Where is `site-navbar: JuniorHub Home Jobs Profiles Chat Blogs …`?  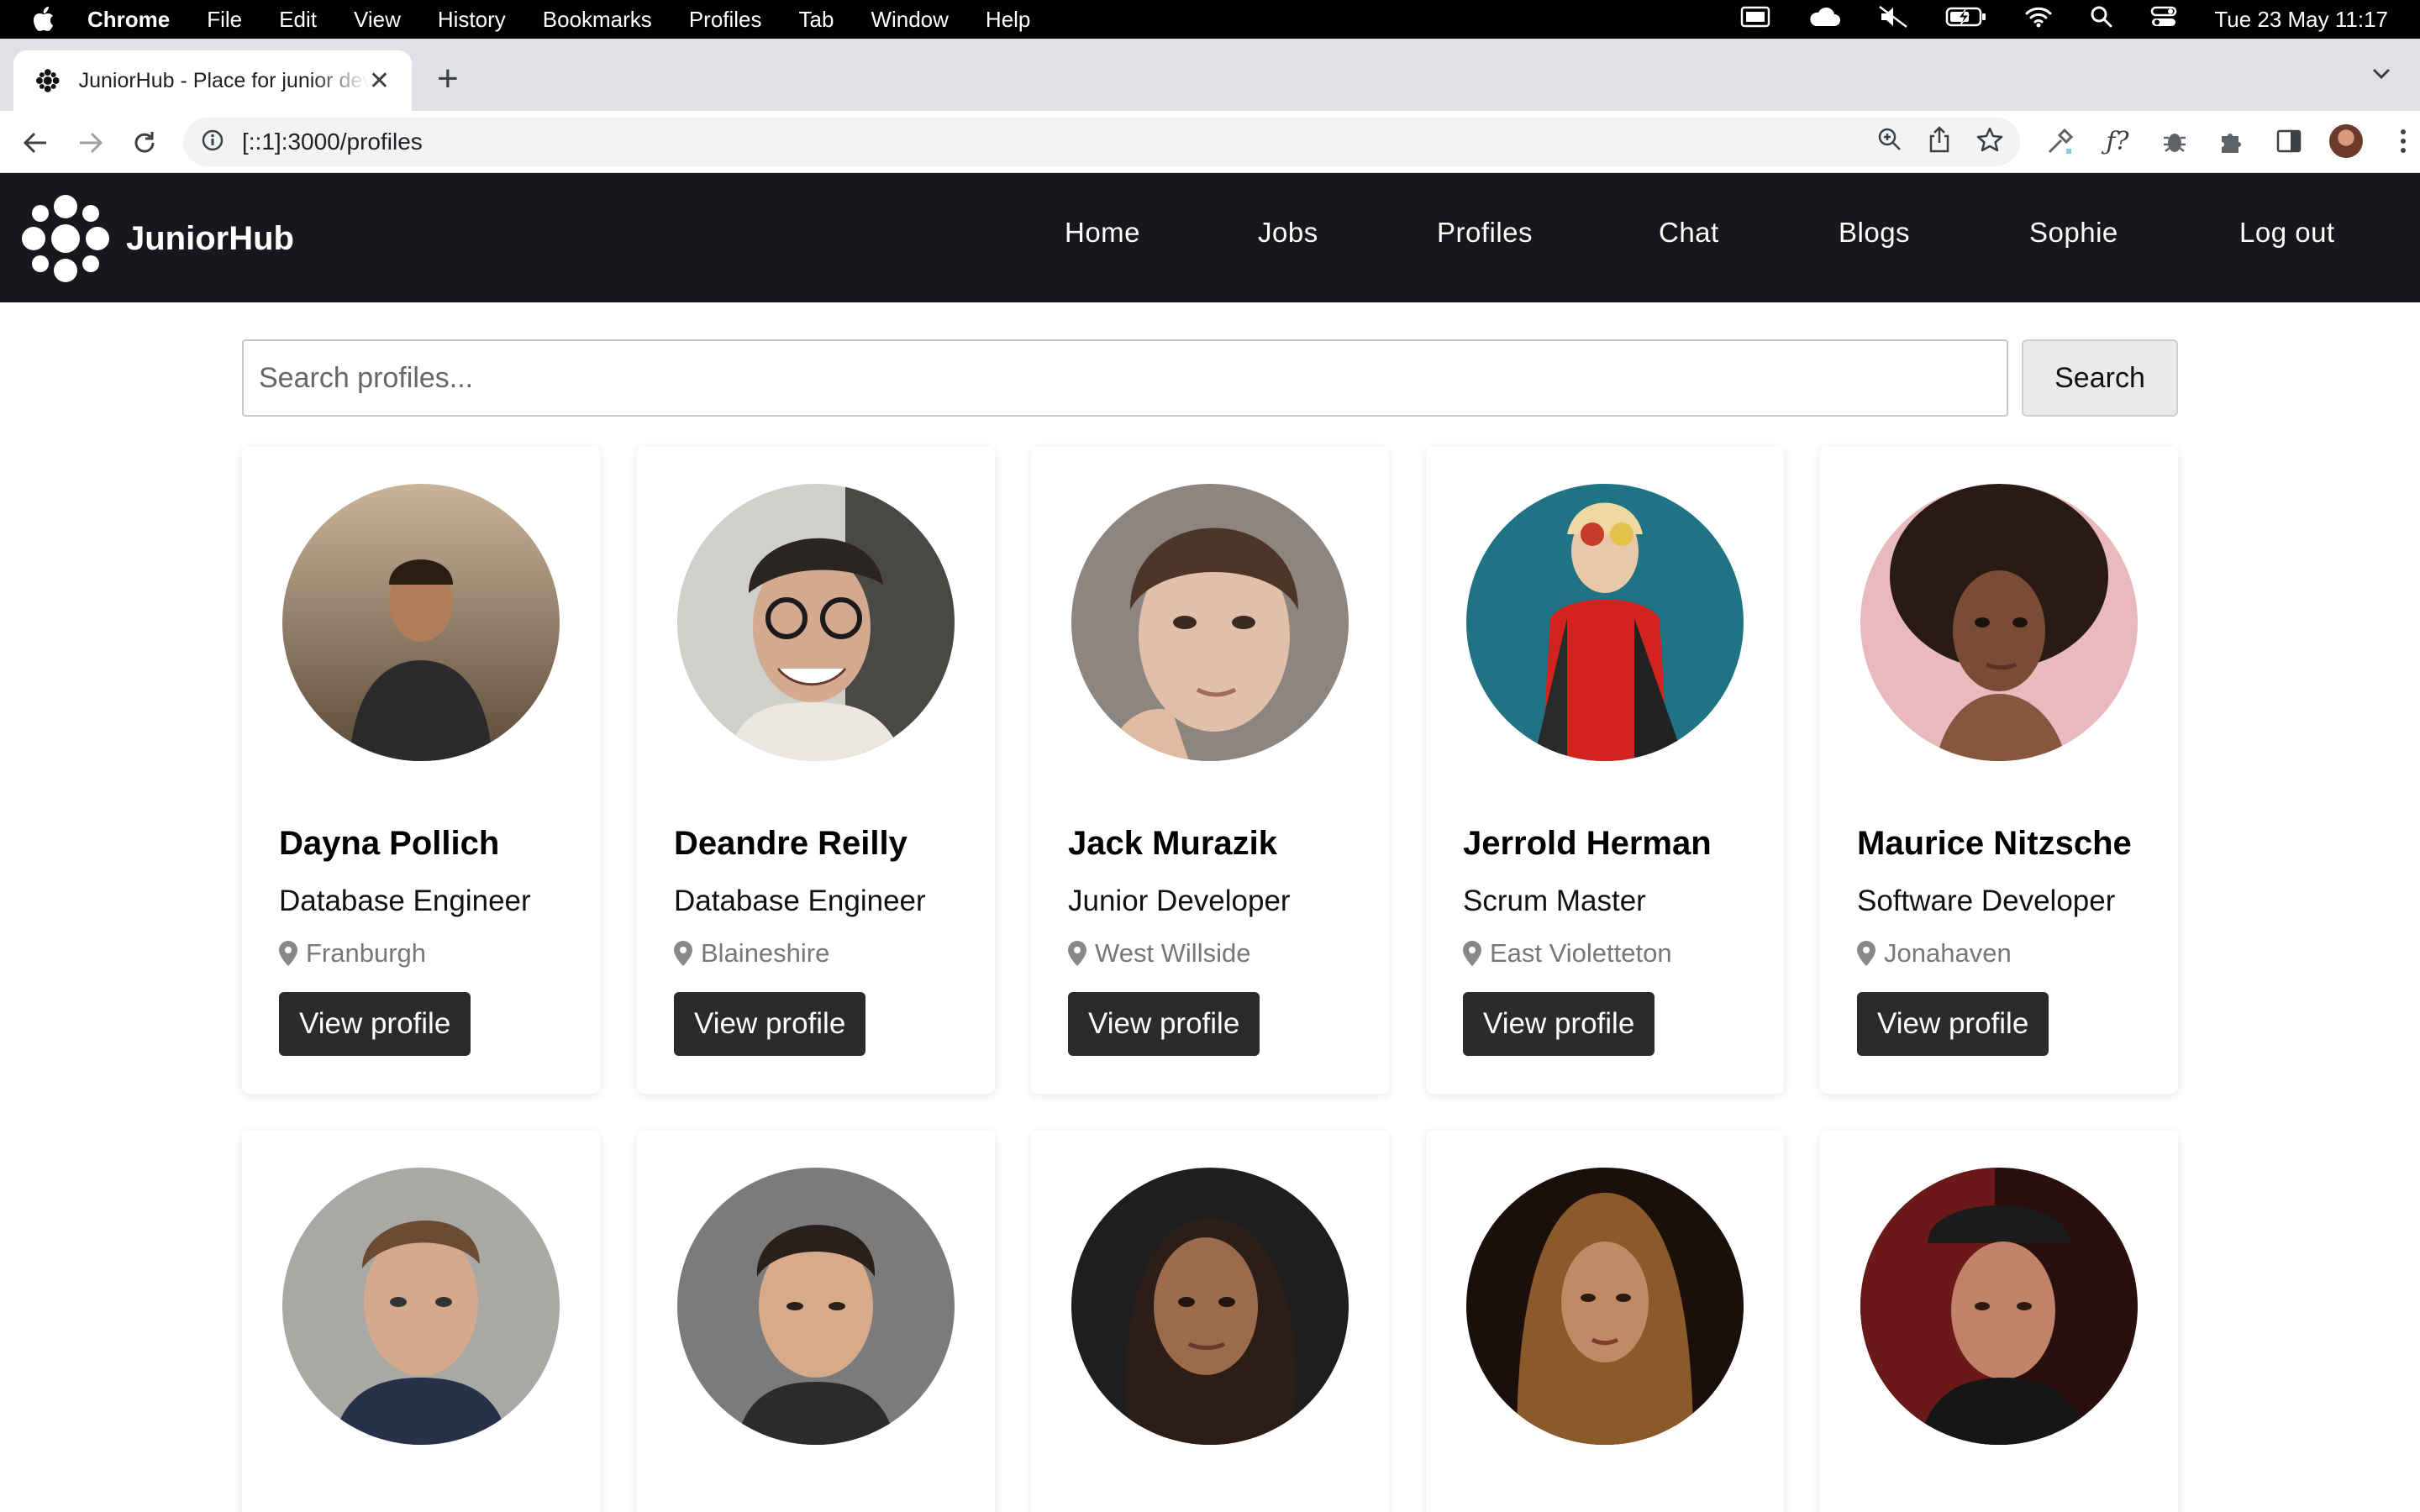
site-navbar: JuniorHub Home Jobs Profiles Chat Blogs … is located at coordinates (1210, 237).